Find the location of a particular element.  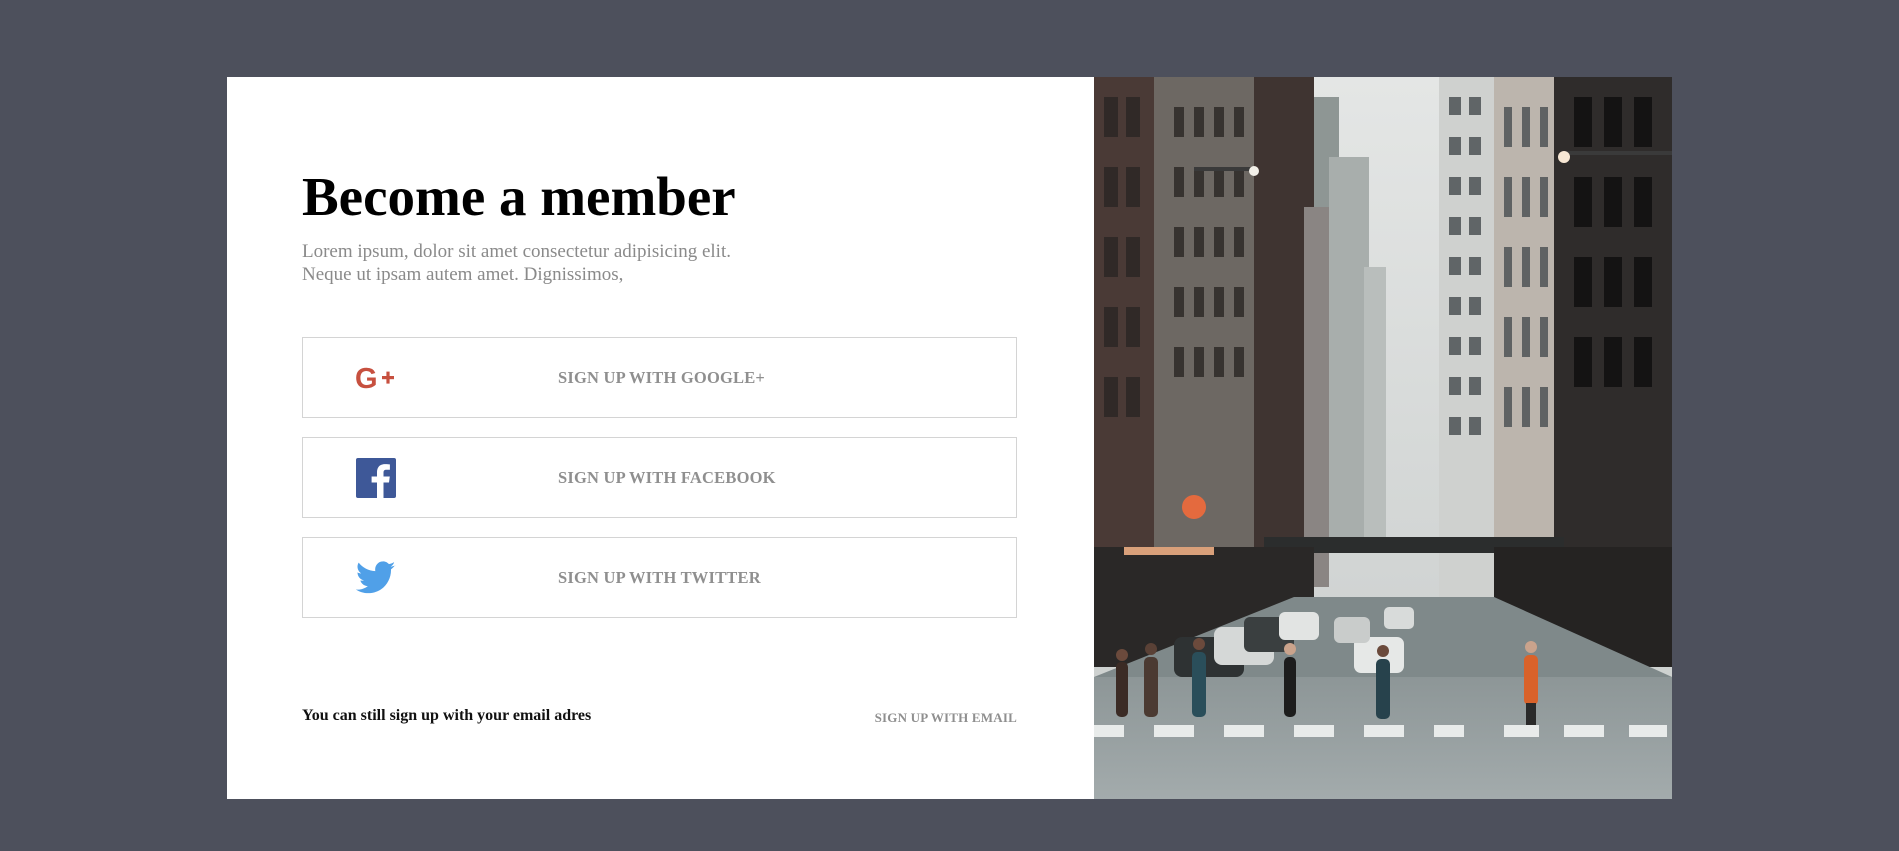

google-signup-label: SIGN UP WITH GOOGLE+ is located at coordinates (662, 377).